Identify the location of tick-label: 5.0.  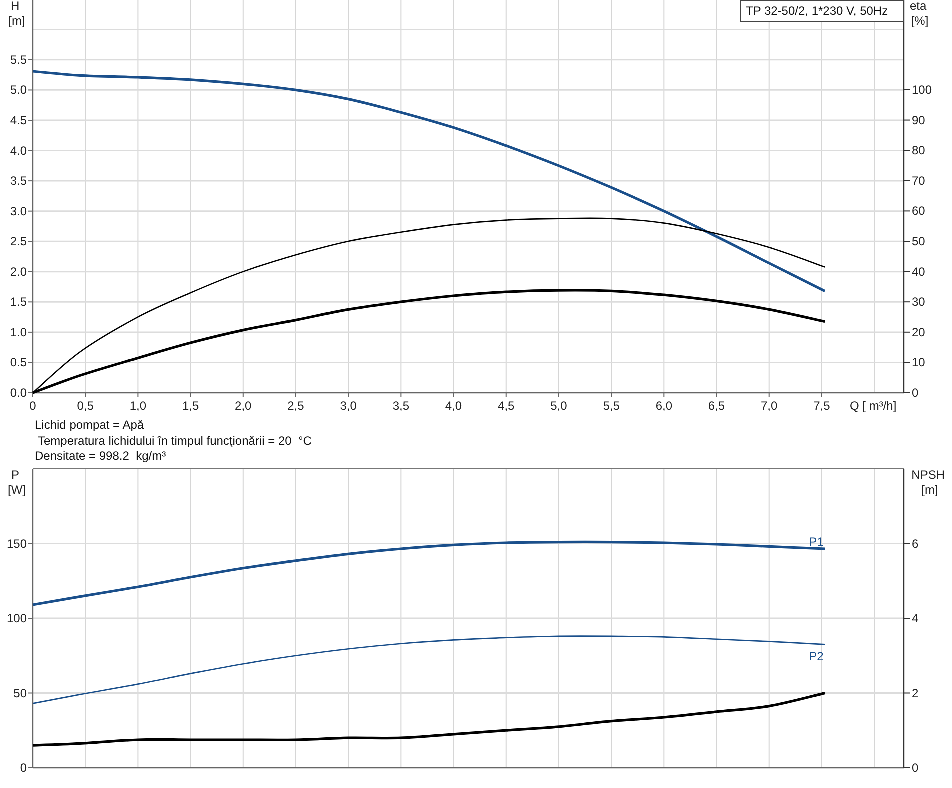
(18, 90).